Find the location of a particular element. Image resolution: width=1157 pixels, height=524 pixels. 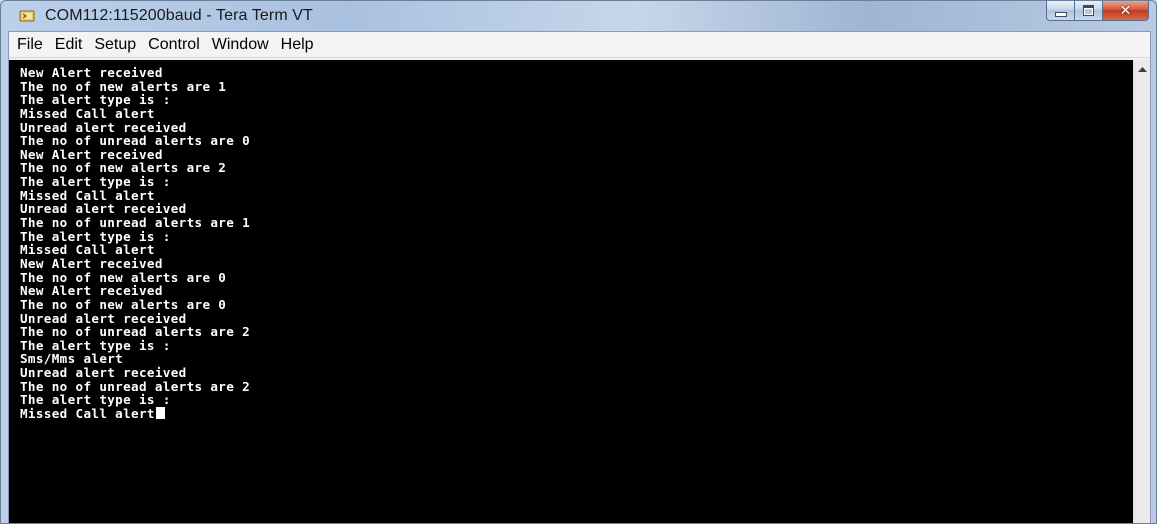

maximize-button is located at coordinates (1088, 11).